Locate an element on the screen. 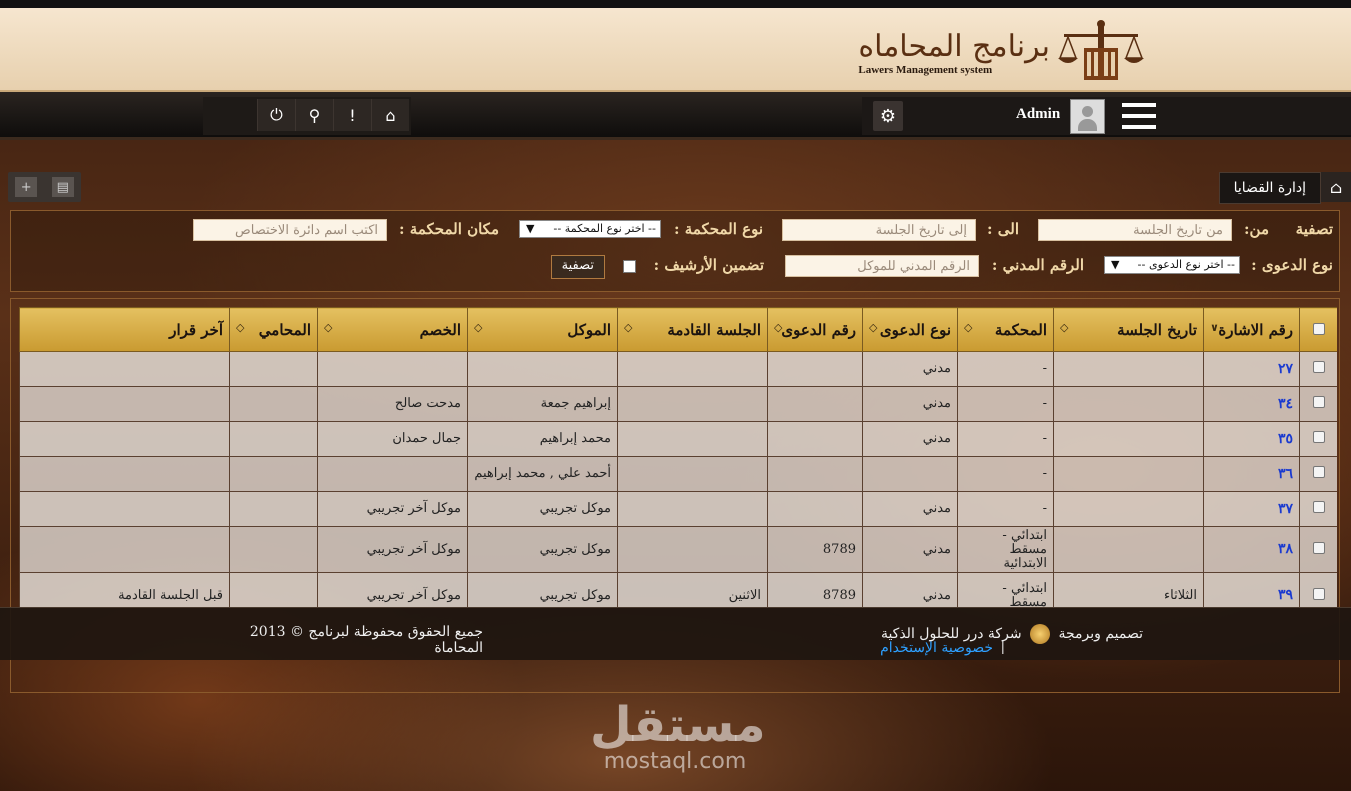 The width and height of the screenshot is (1351, 791). col-header-case-type: نوع الدعوى ◇ is located at coordinates (910, 329).